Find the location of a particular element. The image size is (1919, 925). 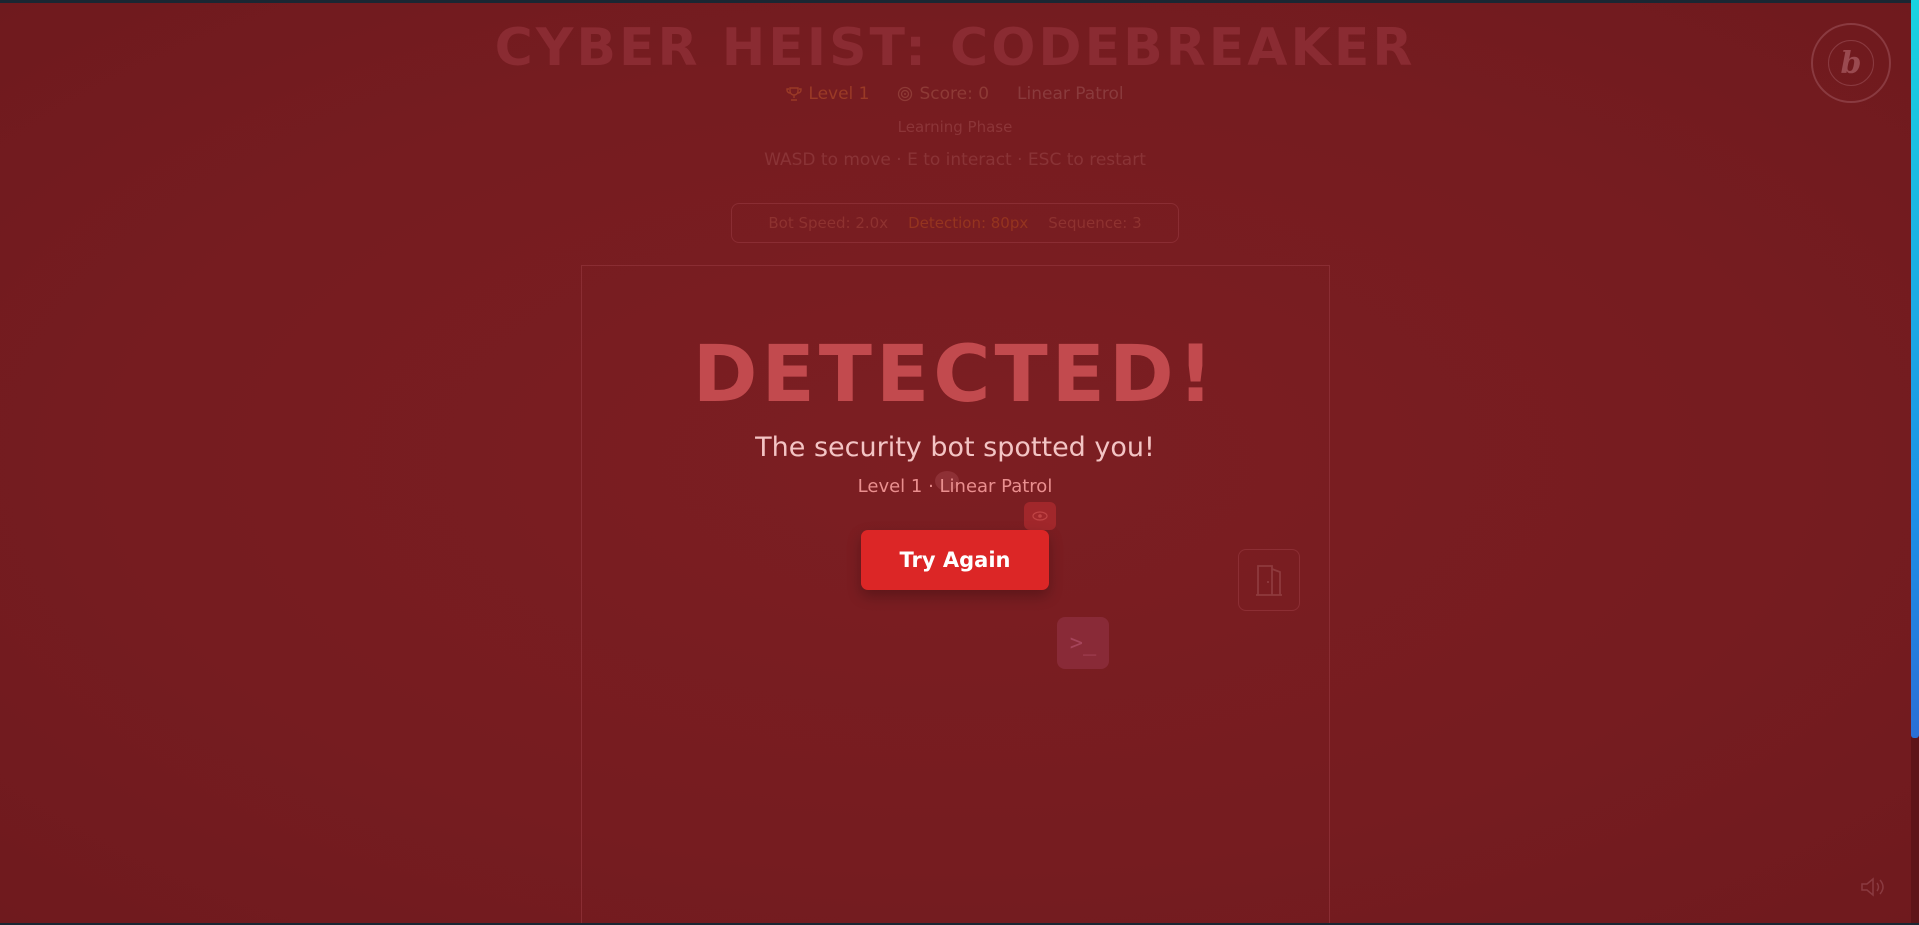

mode-stat: Linear Patrol is located at coordinates (1070, 94).